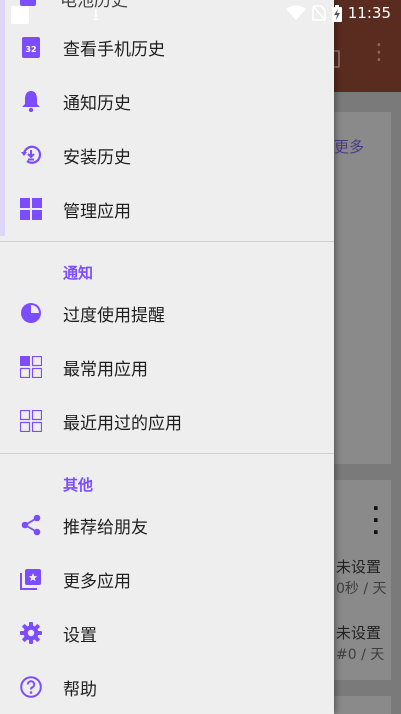 The width and height of the screenshot is (401, 714). Describe the element at coordinates (78, 273) in the screenshot. I see `section-header-notify: 通知` at that location.